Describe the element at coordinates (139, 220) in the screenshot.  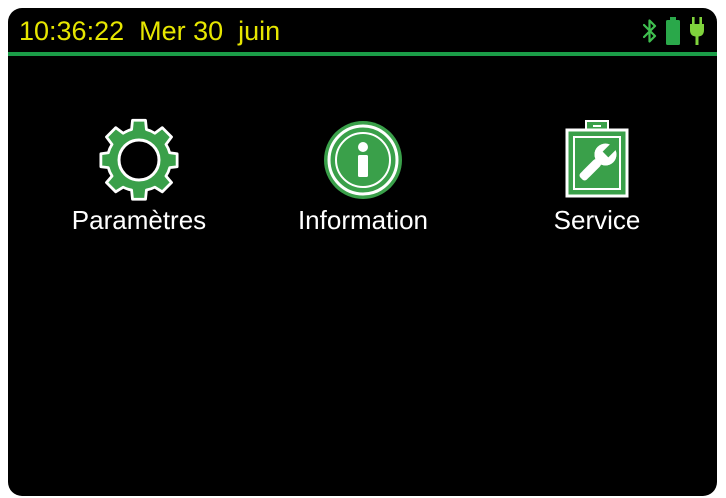
I see `menu-label-parametres: Paramètres` at that location.